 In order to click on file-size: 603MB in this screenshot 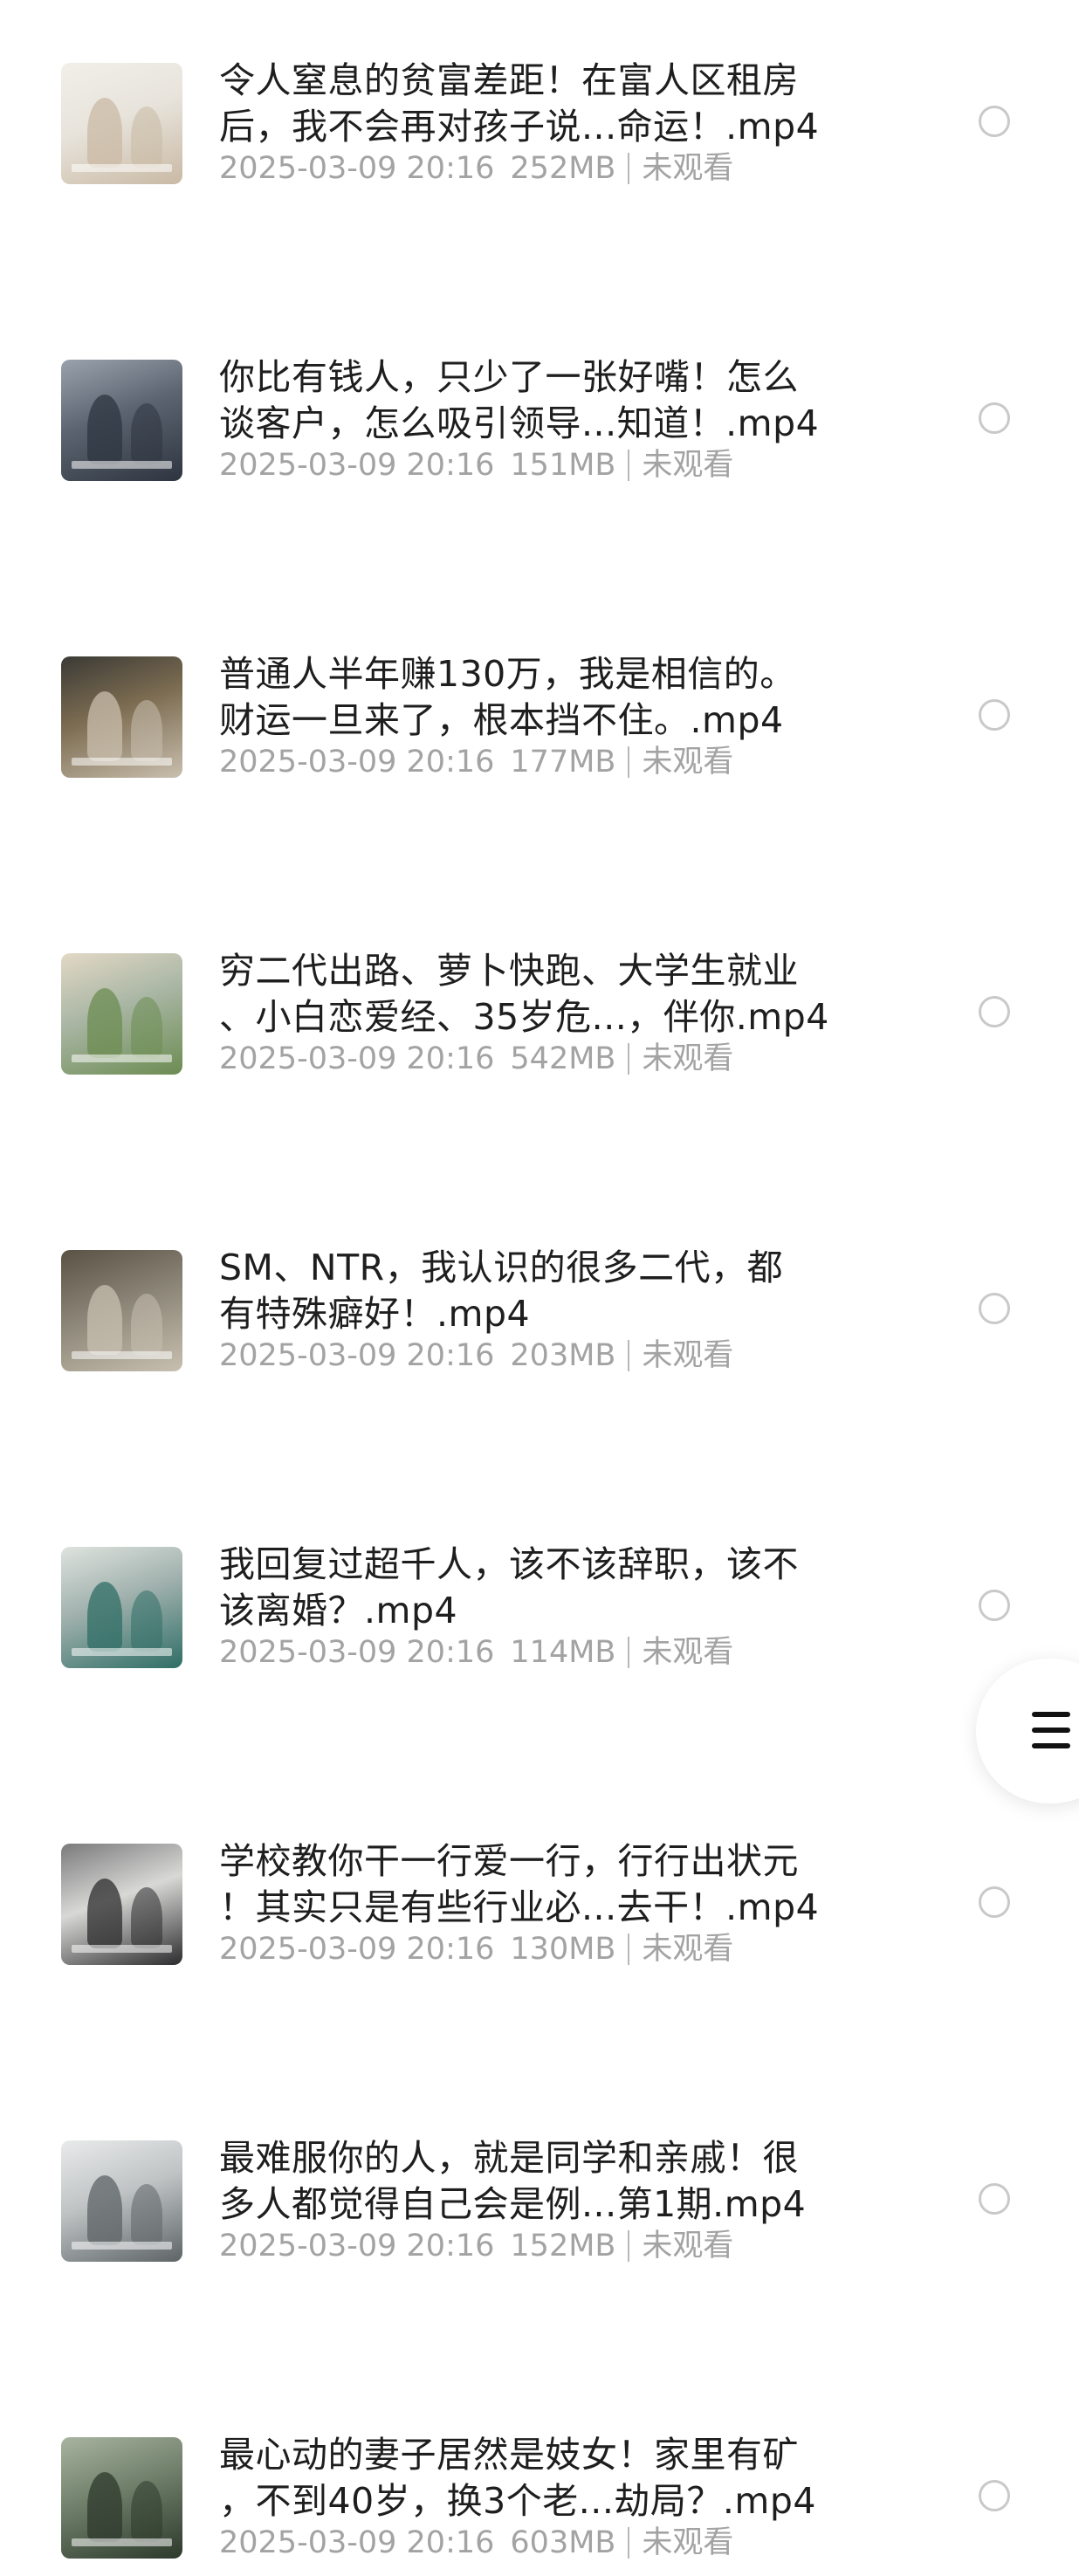, I will do `click(563, 2543)`.